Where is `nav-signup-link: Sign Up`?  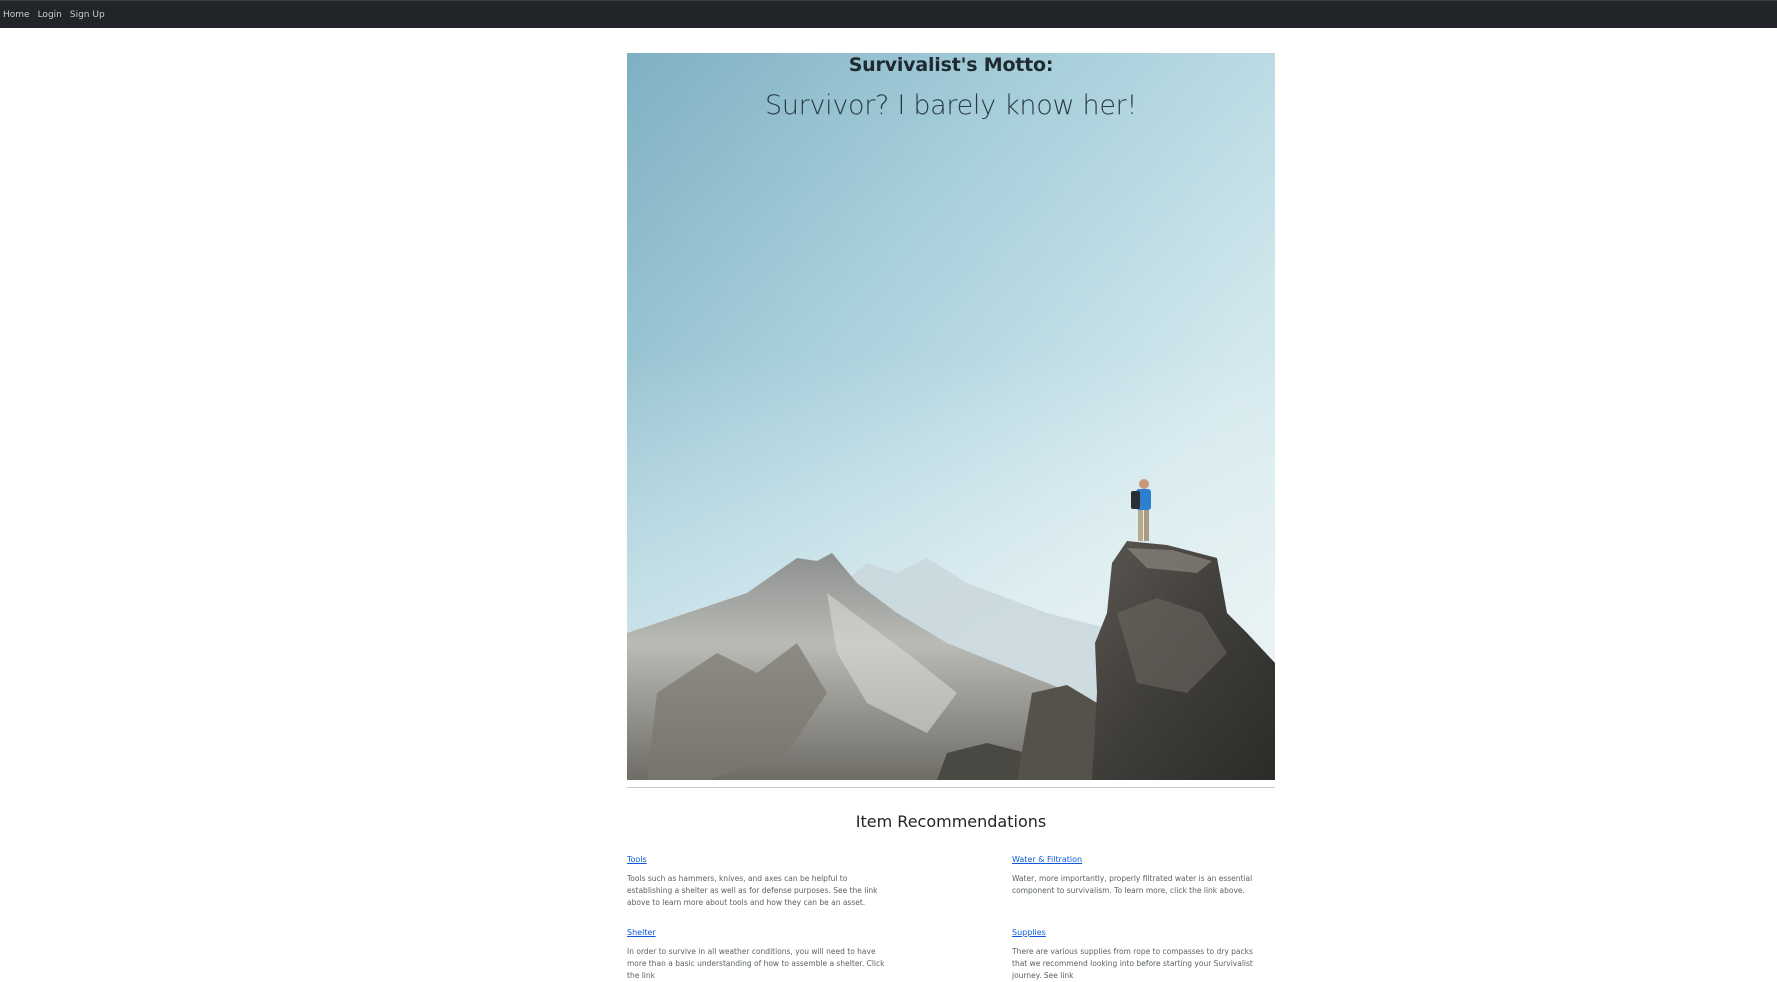 nav-signup-link: Sign Up is located at coordinates (87, 15).